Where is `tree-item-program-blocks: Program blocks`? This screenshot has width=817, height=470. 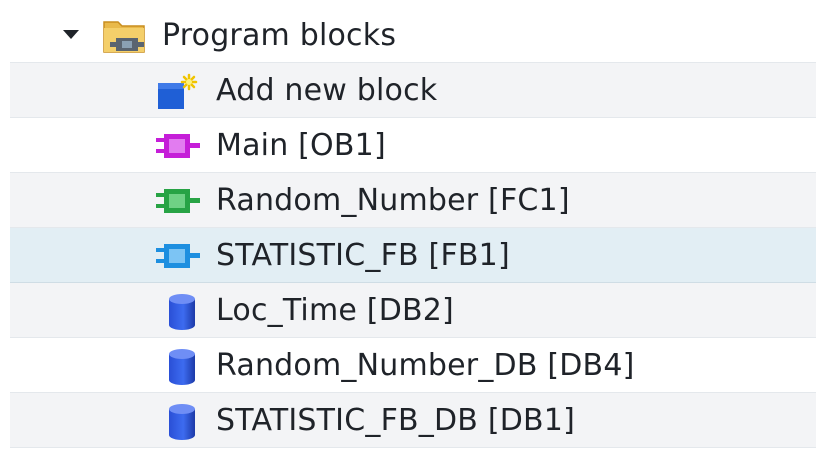
tree-item-program-blocks: Program blocks is located at coordinates (413, 35).